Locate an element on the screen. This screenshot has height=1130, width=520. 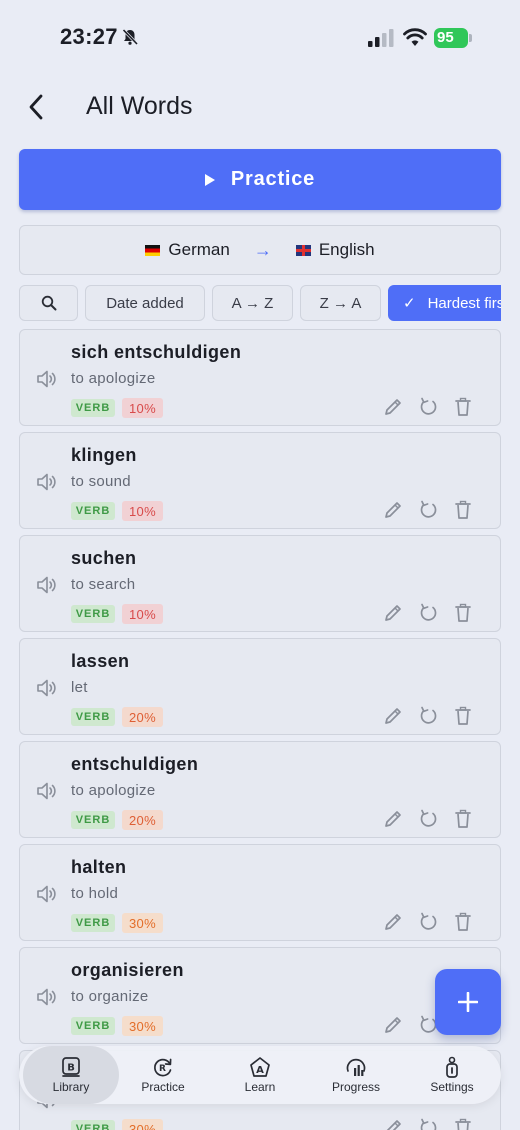
library-book-icon: B is located at coordinates (71, 1067).